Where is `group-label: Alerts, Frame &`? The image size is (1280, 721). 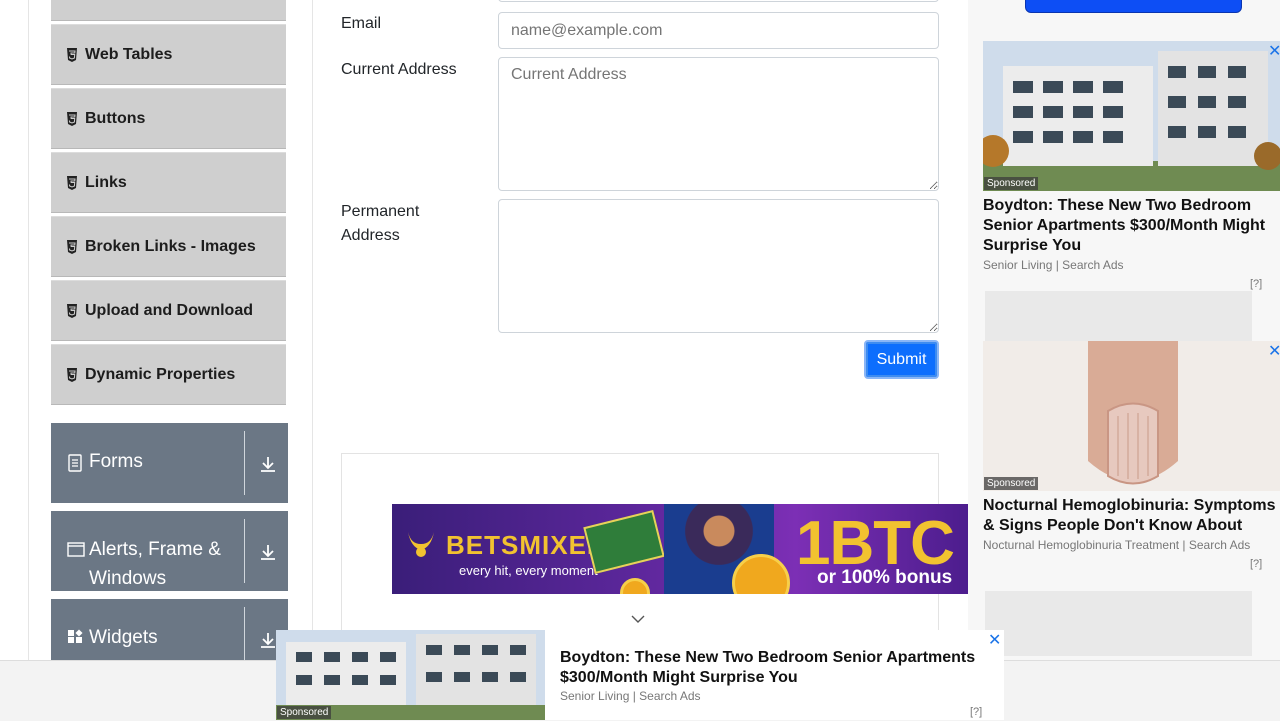
group-label: Alerts, Frame & is located at coordinates (155, 549).